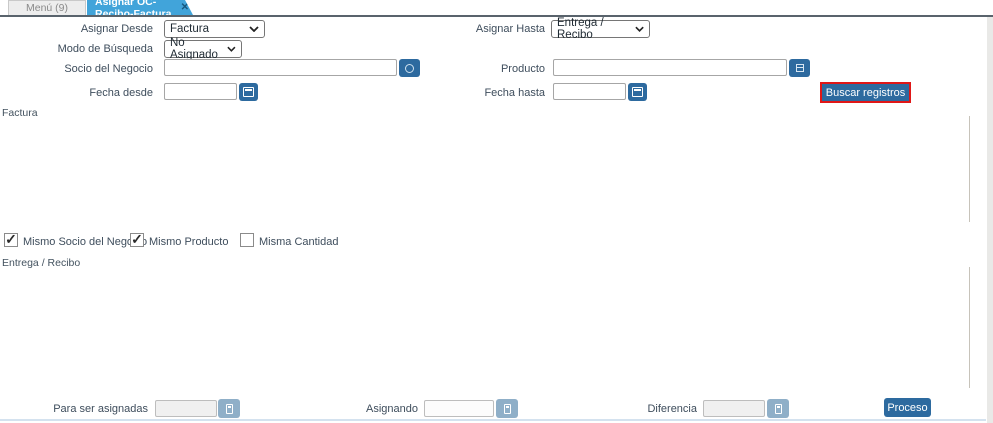 Image resolution: width=993 pixels, height=423 pixels. I want to click on mismo-producto-label: Mismo Producto, so click(189, 242).